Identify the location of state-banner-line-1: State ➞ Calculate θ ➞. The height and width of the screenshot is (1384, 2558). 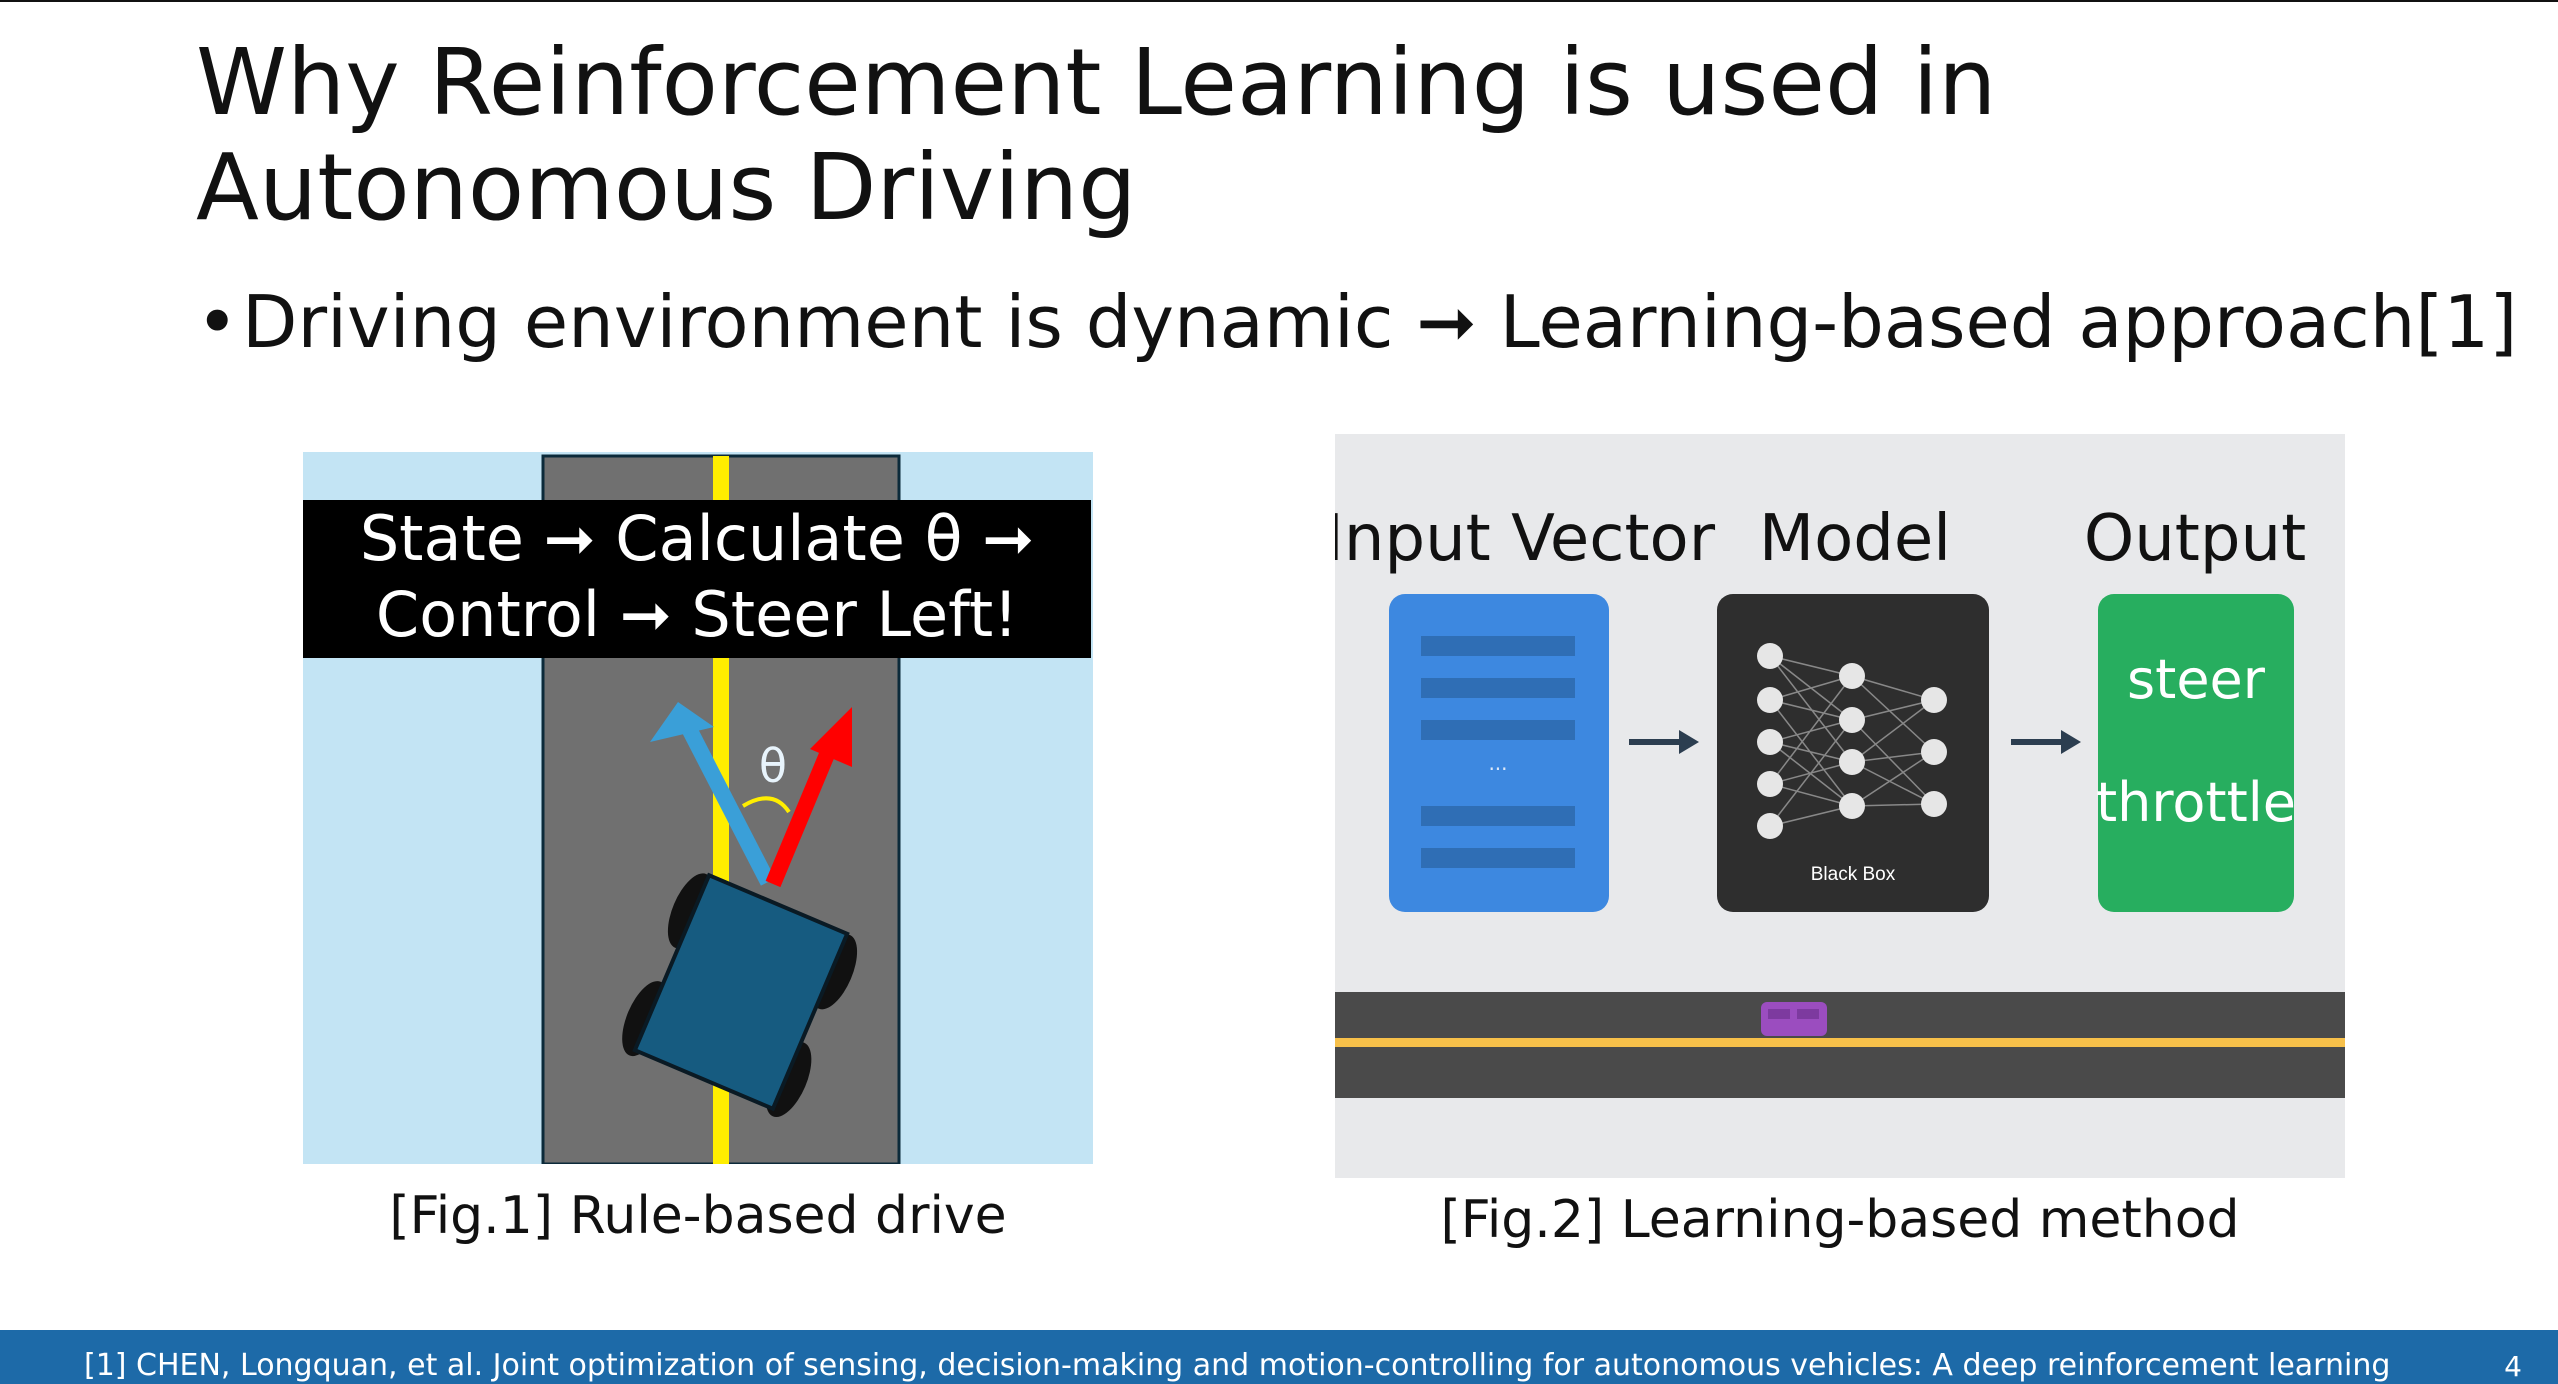
(697, 538).